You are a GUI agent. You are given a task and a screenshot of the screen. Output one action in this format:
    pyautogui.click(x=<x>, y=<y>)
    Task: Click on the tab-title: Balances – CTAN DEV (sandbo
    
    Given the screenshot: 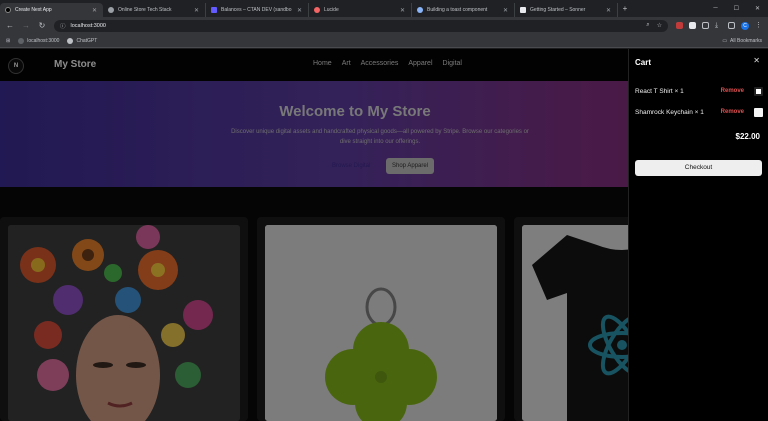 What is the action you would take?
    pyautogui.click(x=256, y=10)
    